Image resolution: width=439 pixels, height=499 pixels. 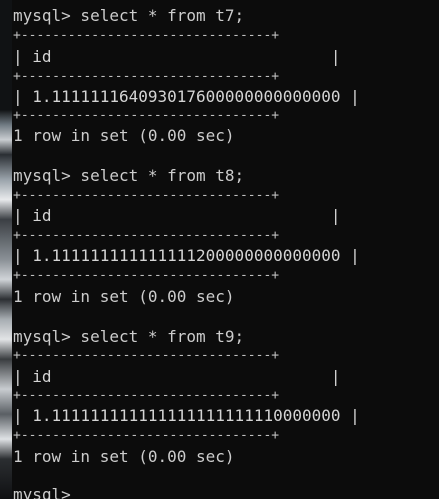 What do you see at coordinates (186, 255) in the screenshot?
I see `table-row-value: | 1.111111111111111200000000000000 |` at bounding box center [186, 255].